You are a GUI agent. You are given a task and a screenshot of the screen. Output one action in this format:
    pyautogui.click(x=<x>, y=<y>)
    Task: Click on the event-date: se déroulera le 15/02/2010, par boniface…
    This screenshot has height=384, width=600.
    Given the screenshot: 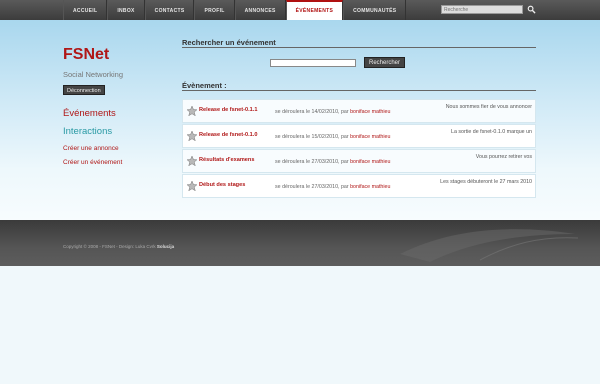 What is the action you would take?
    pyautogui.click(x=332, y=137)
    